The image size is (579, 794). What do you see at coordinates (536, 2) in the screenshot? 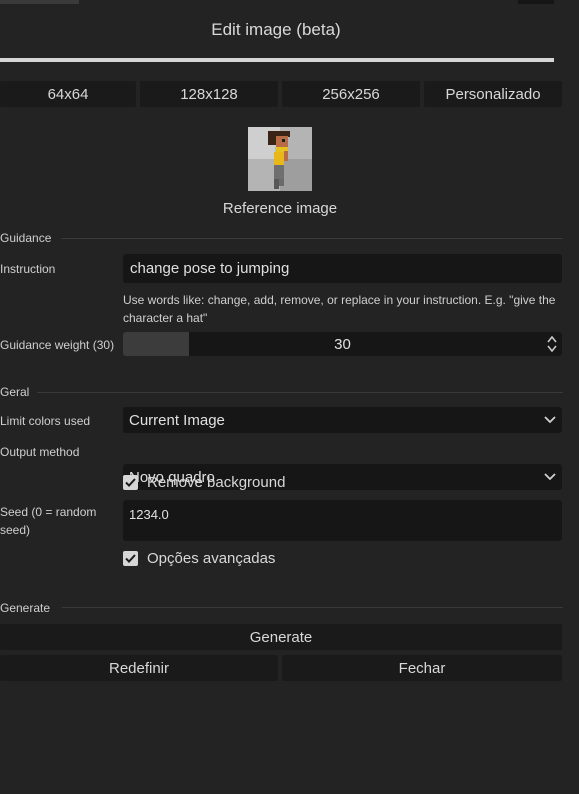
I see `top-corner-control` at bounding box center [536, 2].